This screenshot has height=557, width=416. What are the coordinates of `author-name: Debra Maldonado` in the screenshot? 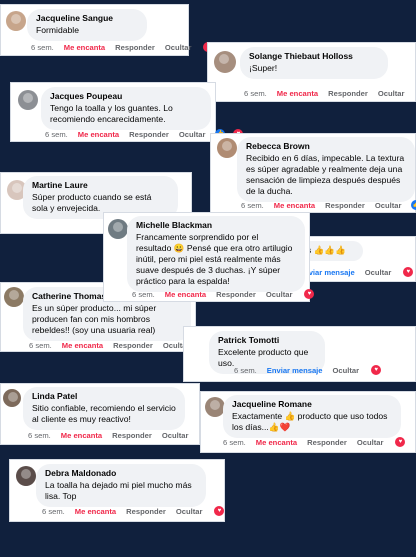 It's located at (121, 473).